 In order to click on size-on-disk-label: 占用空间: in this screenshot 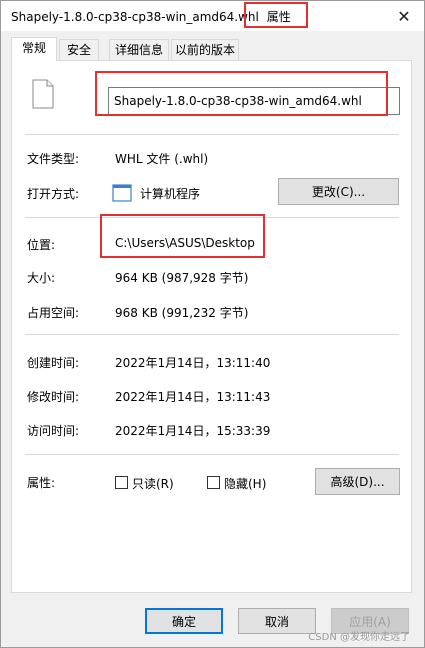, I will do `click(53, 313)`.